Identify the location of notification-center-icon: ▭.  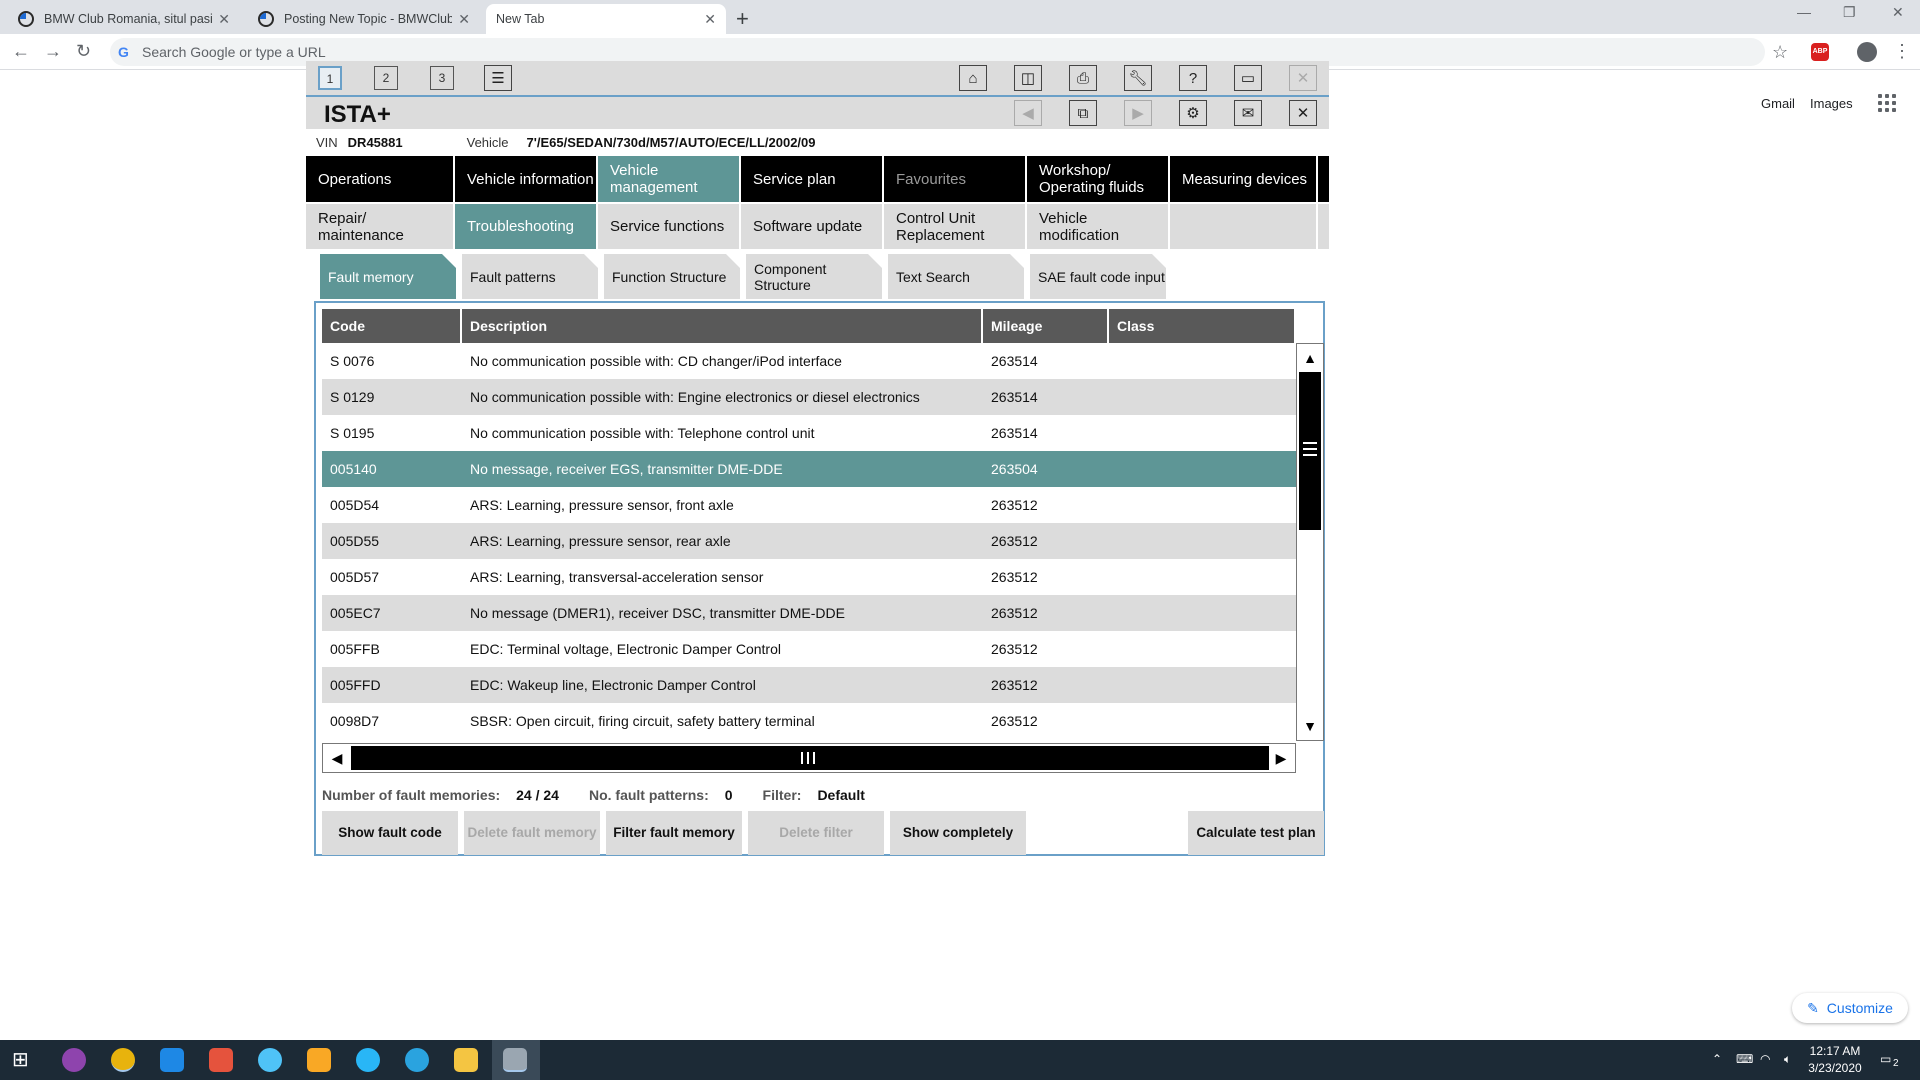
(1885, 1059).